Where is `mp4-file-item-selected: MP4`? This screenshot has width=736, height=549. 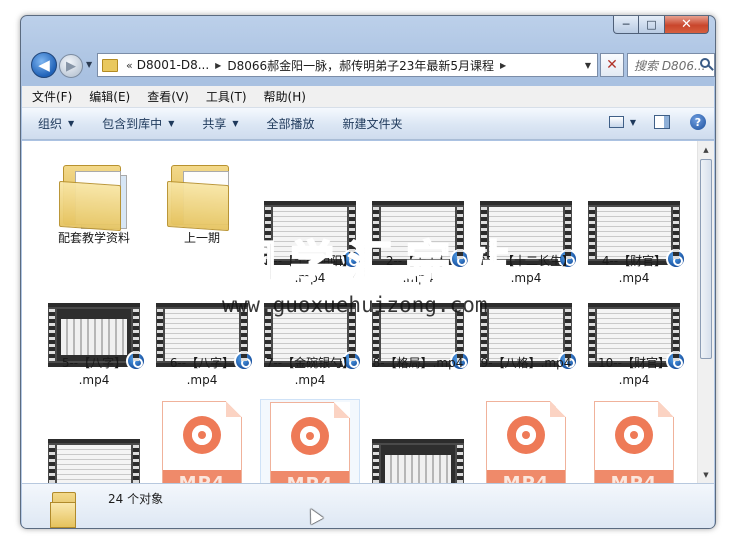 mp4-file-item-selected: MP4 is located at coordinates (310, 441).